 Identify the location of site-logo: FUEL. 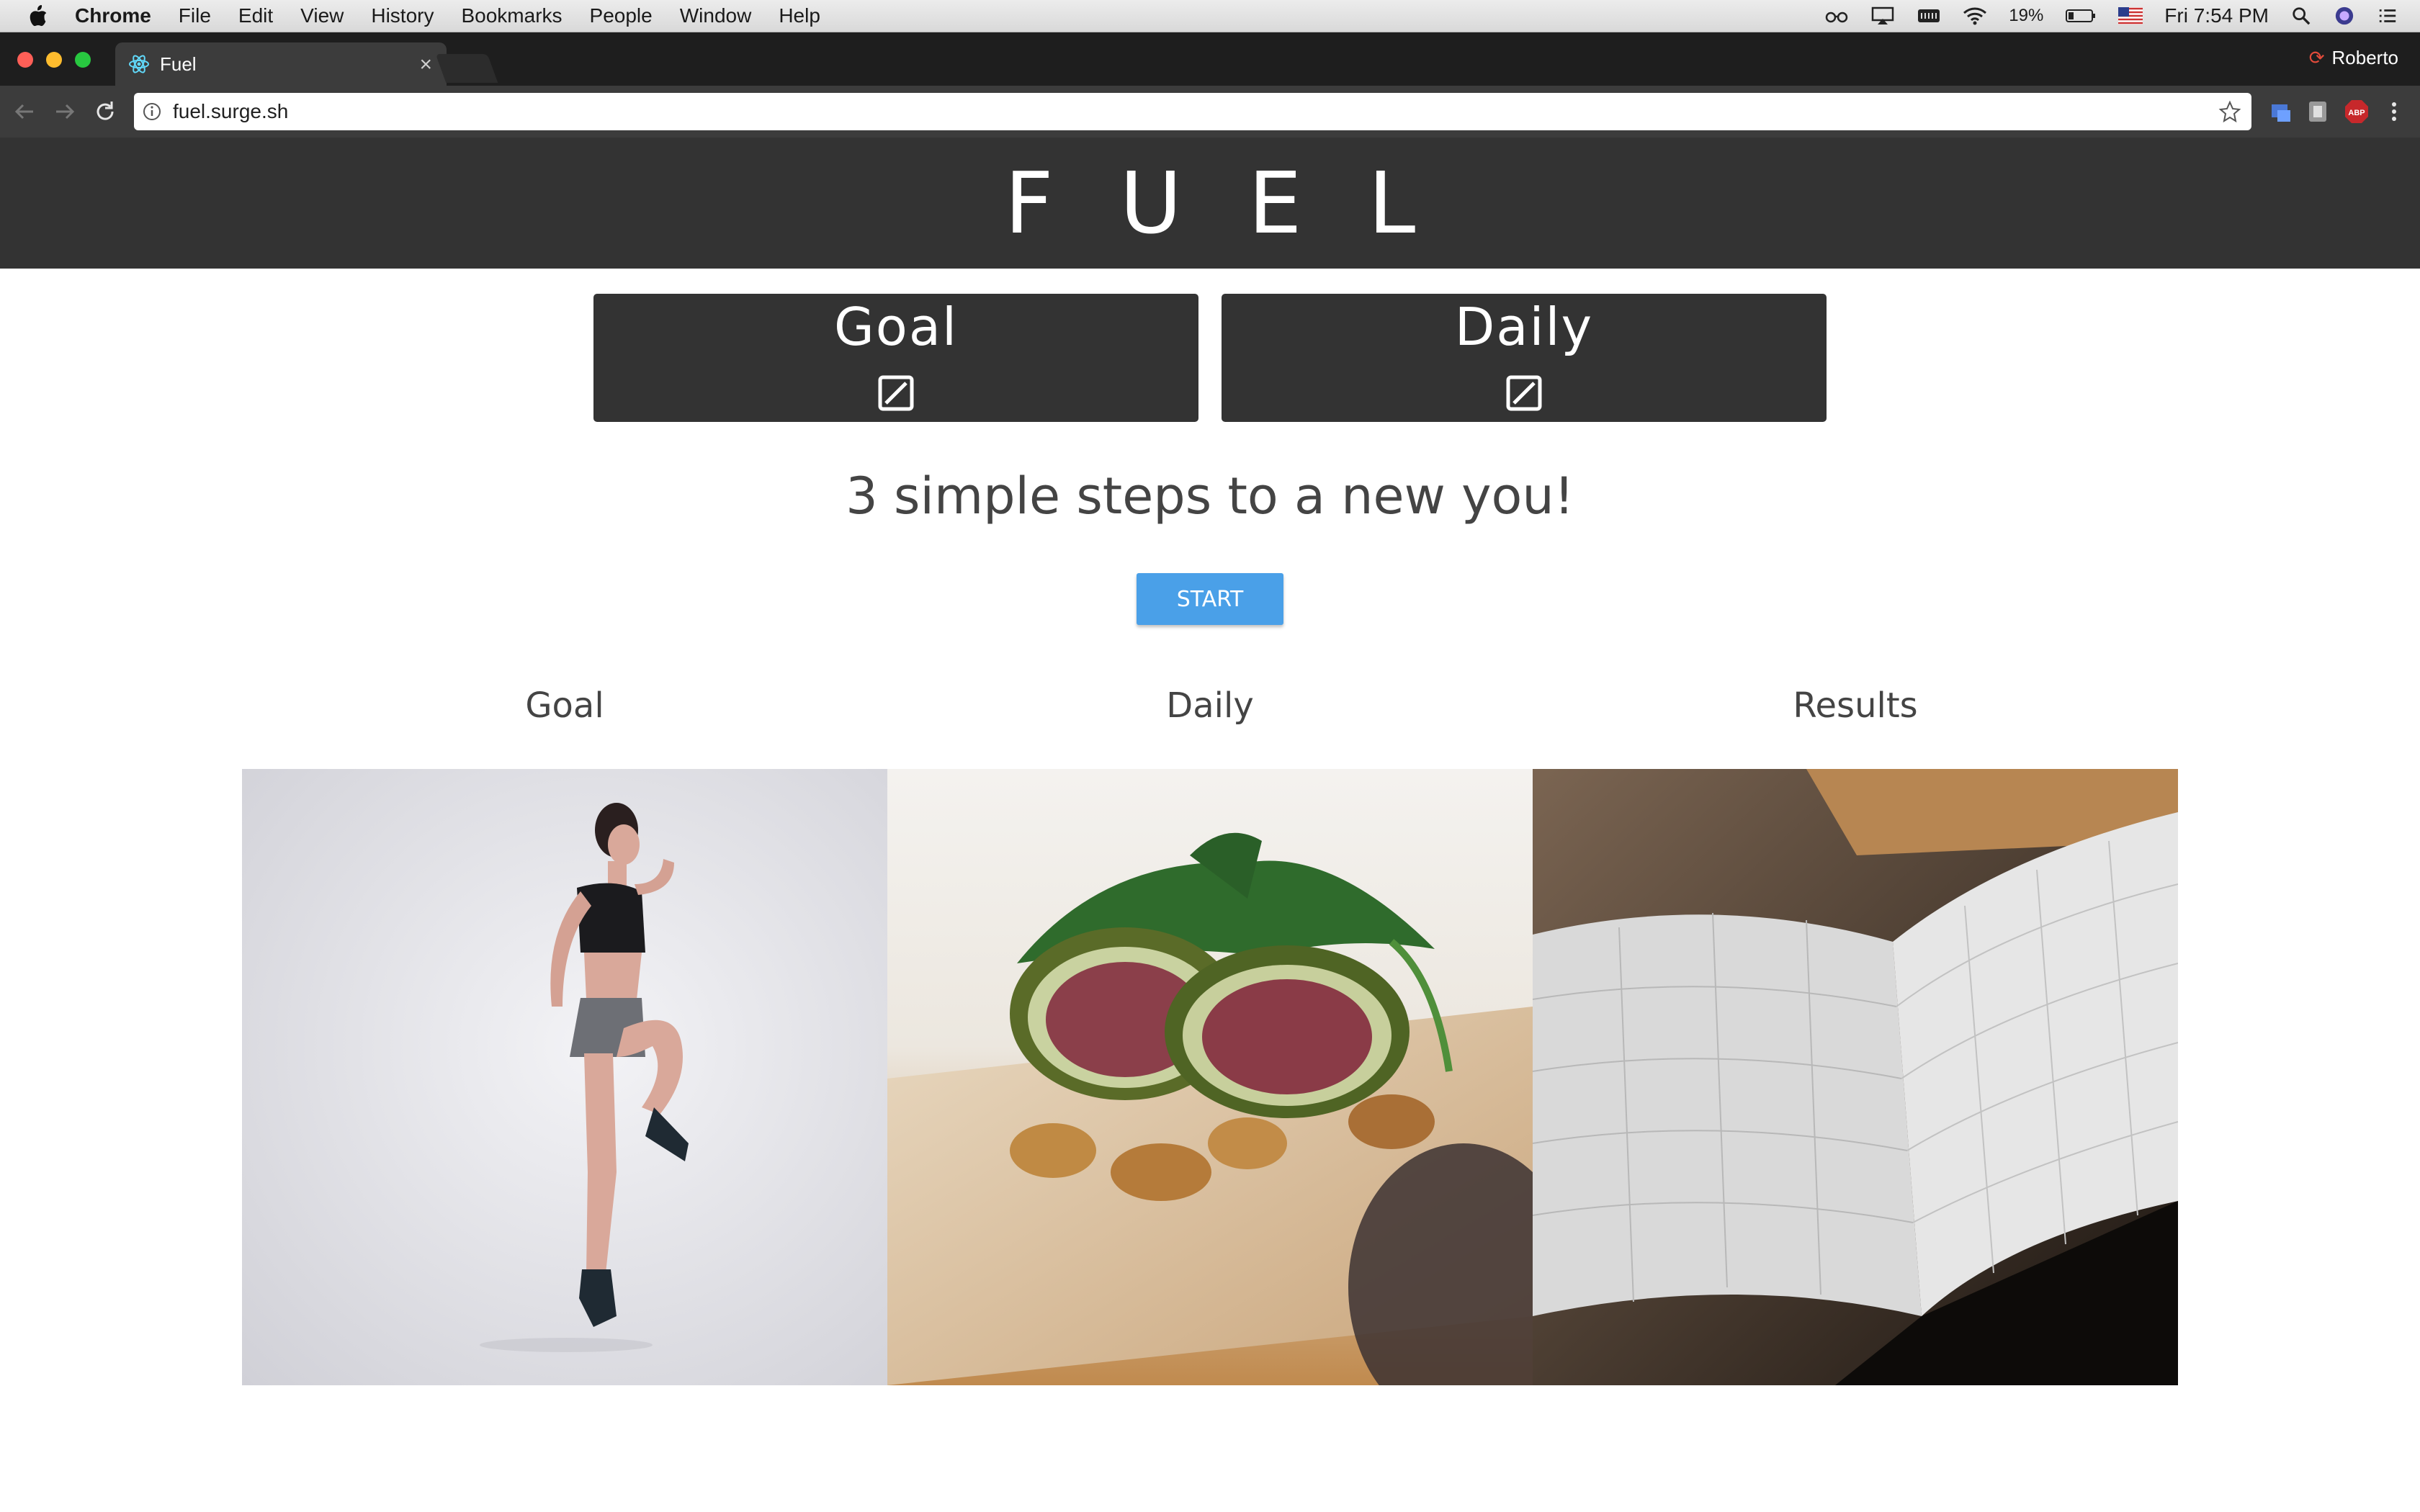
(1243, 203).